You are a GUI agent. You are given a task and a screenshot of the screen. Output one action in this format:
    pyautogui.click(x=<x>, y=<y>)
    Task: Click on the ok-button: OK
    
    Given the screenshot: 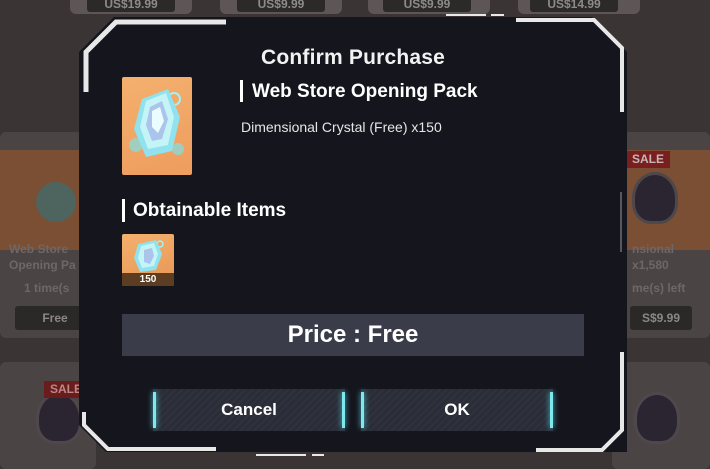 What is the action you would take?
    pyautogui.click(x=457, y=410)
    